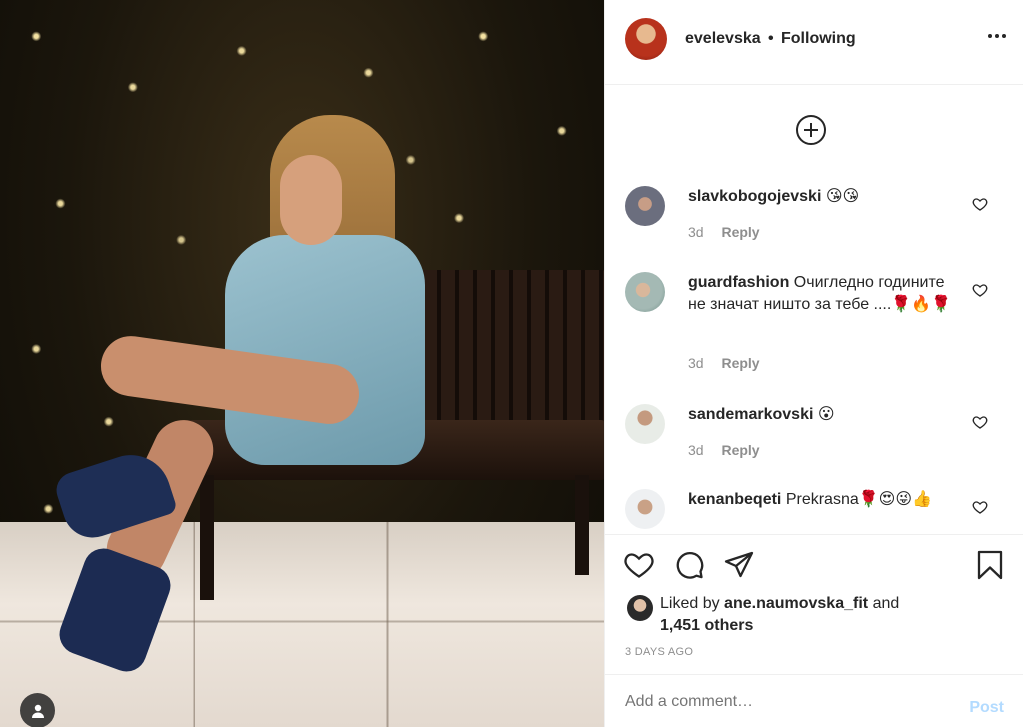 The width and height of the screenshot is (1023, 727). I want to click on comment-icon, so click(689, 565).